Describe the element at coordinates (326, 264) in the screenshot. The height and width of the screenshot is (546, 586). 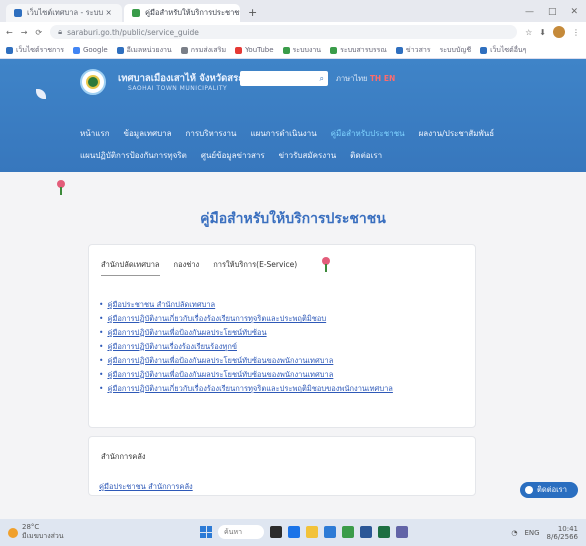
I see `rose-decoration-icon` at that location.